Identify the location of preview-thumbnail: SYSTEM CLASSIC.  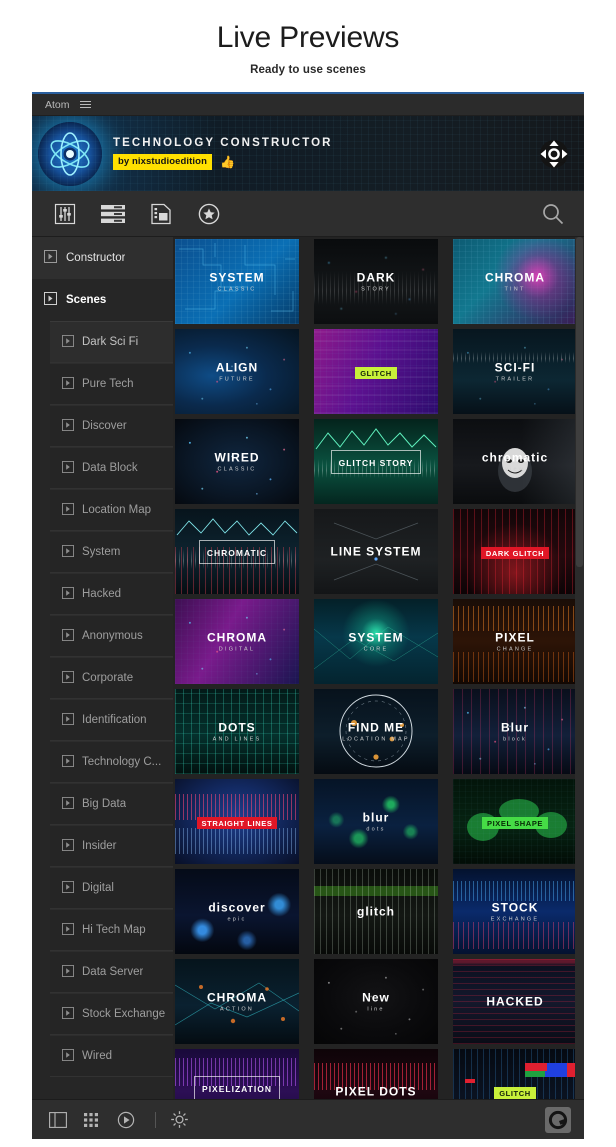
(237, 281).